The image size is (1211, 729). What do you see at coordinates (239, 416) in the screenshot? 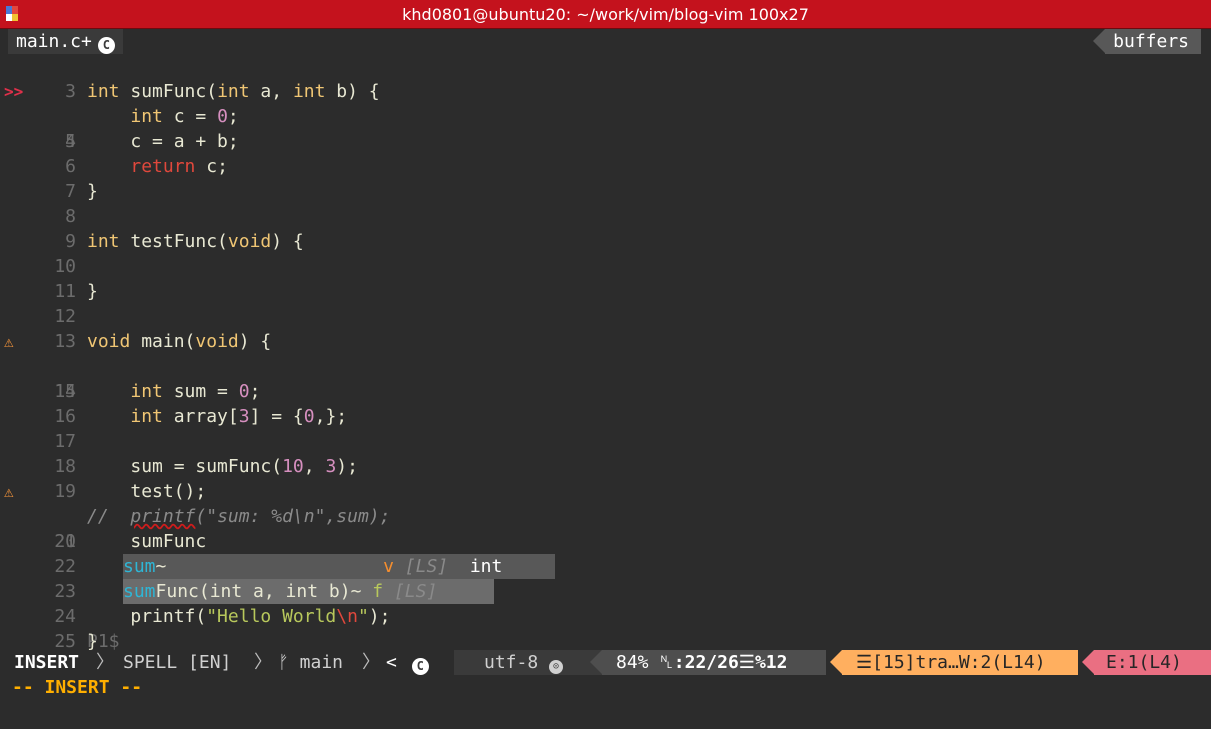
I see `line-text: int array[3] = {0,};` at bounding box center [239, 416].